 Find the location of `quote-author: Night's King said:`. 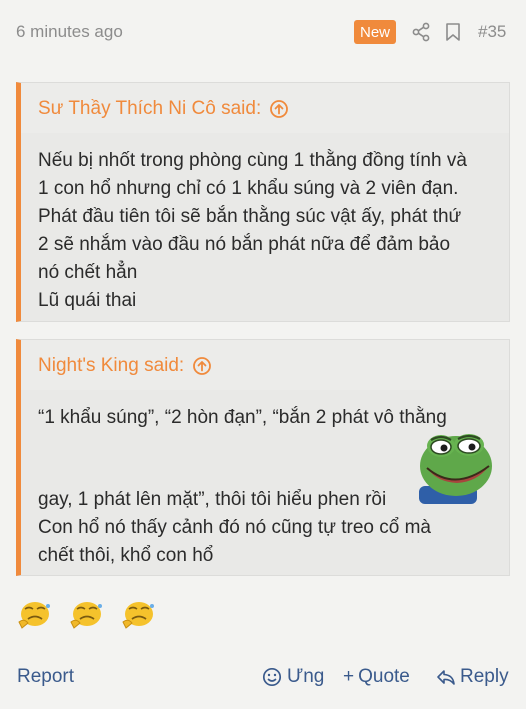

quote-author: Night's King said: is located at coordinates (111, 366).